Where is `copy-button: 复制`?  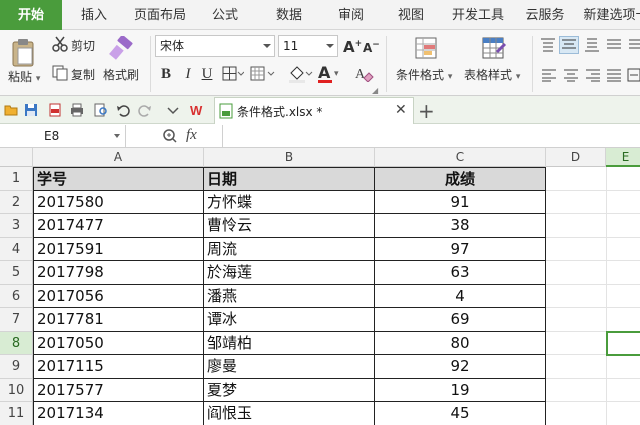
copy-button: 复制 is located at coordinates (83, 74).